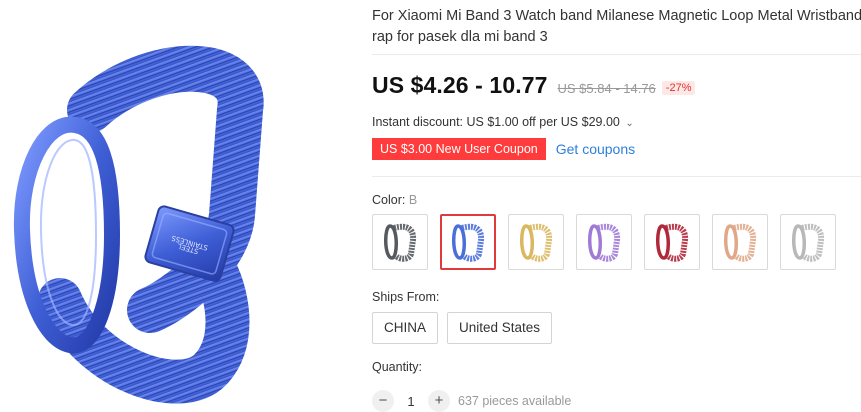 Image resolution: width=861 pixels, height=412 pixels. Describe the element at coordinates (383, 401) in the screenshot. I see `quantity-decrease-button: −` at that location.